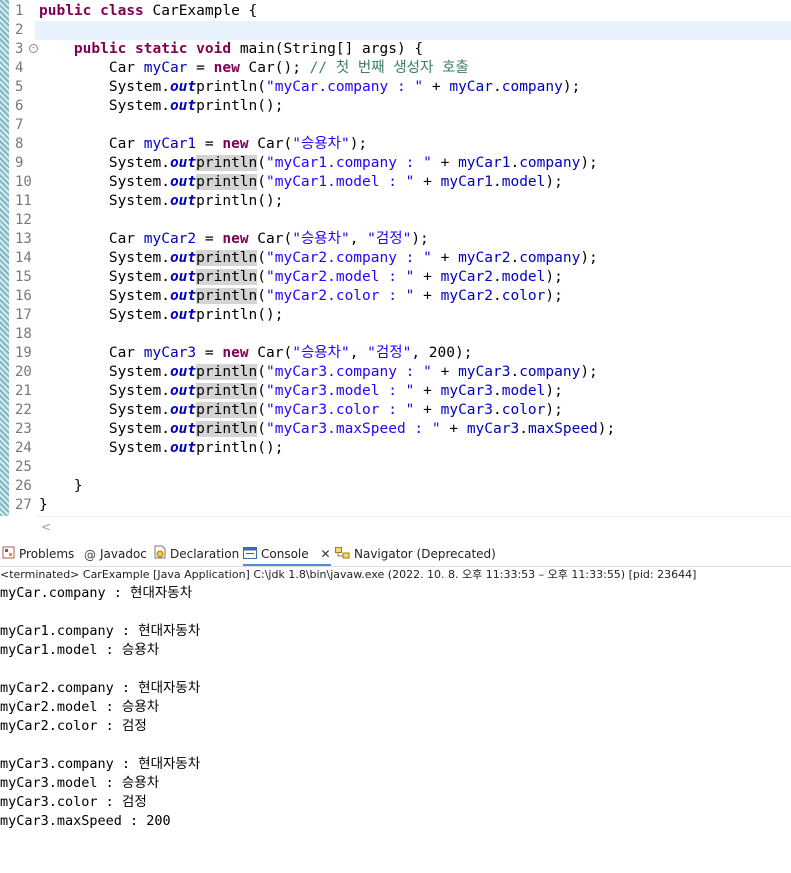 Image resolution: width=791 pixels, height=873 pixels. Describe the element at coordinates (78, 486) in the screenshot. I see `code-token: }` at that location.